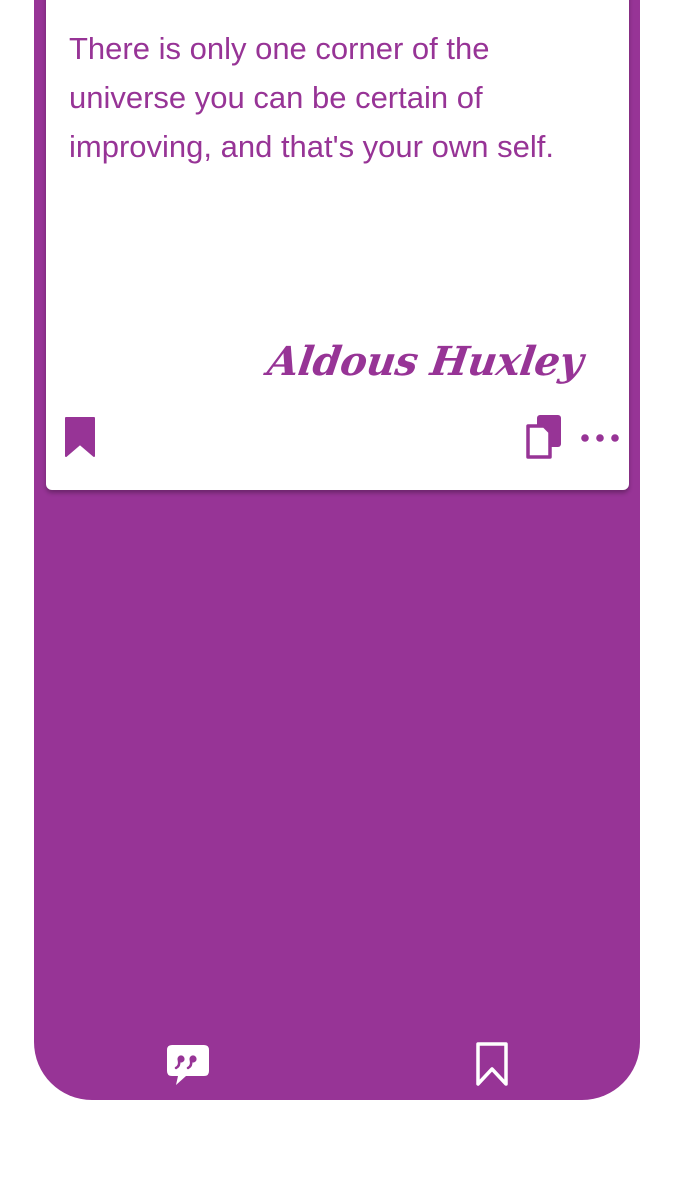  What do you see at coordinates (600, 438) in the screenshot?
I see `more-horizontal-icon` at bounding box center [600, 438].